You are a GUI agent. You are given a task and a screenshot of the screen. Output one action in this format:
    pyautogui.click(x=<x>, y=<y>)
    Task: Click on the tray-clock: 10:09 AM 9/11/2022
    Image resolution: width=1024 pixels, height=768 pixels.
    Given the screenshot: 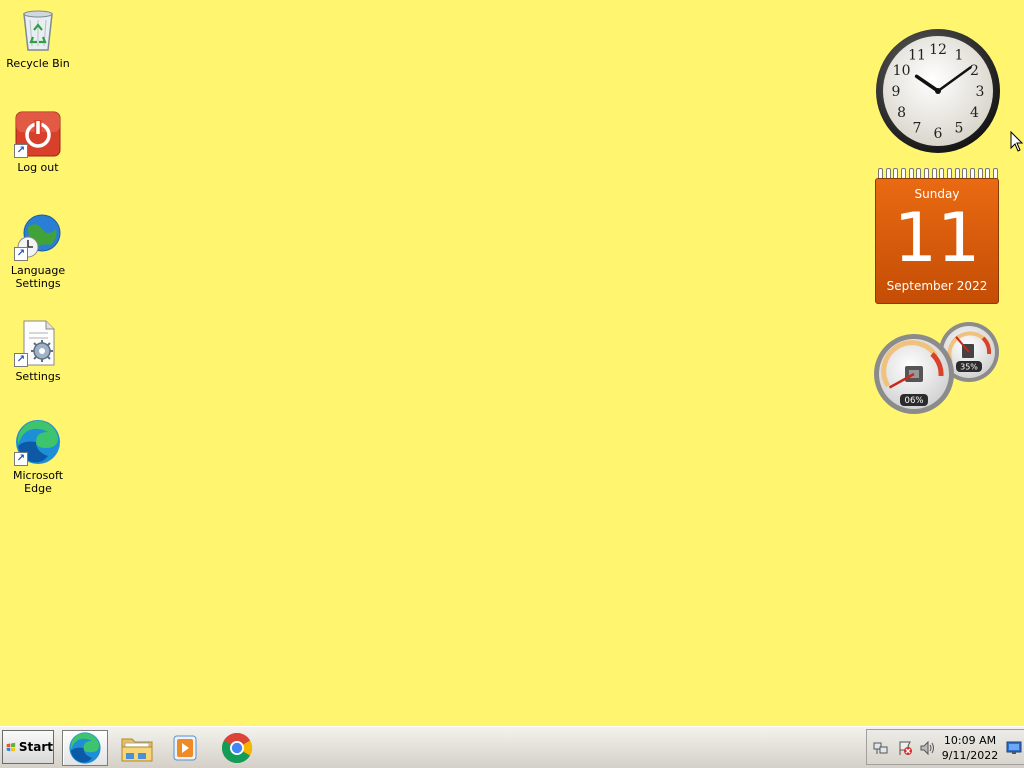 What is the action you would take?
    pyautogui.click(x=970, y=748)
    